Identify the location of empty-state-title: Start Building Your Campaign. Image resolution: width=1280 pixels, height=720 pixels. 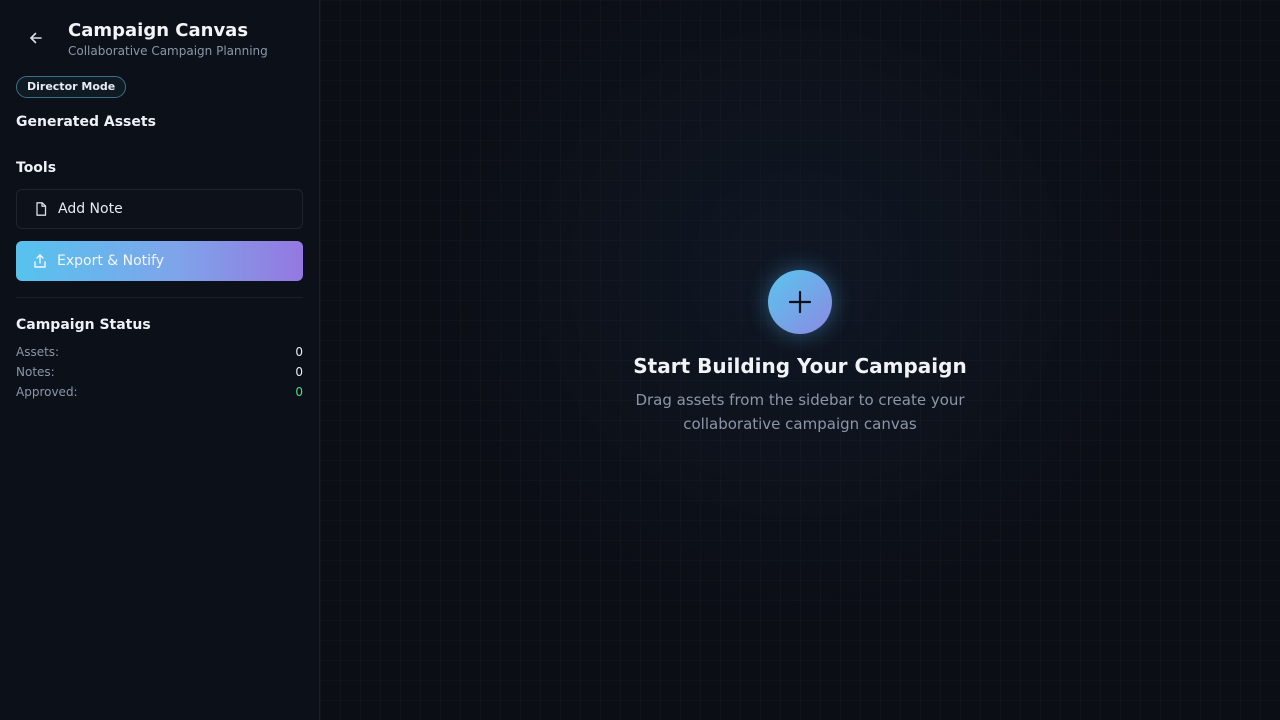
(800, 366).